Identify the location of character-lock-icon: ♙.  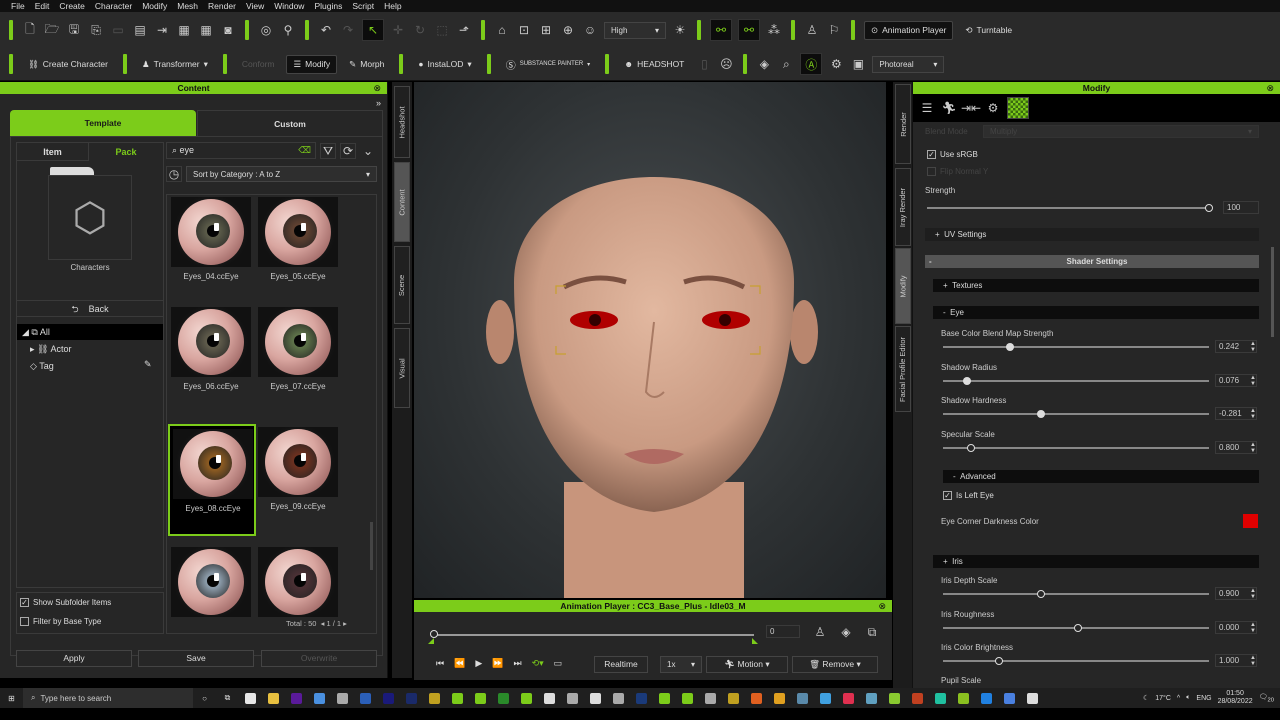
(820, 632).